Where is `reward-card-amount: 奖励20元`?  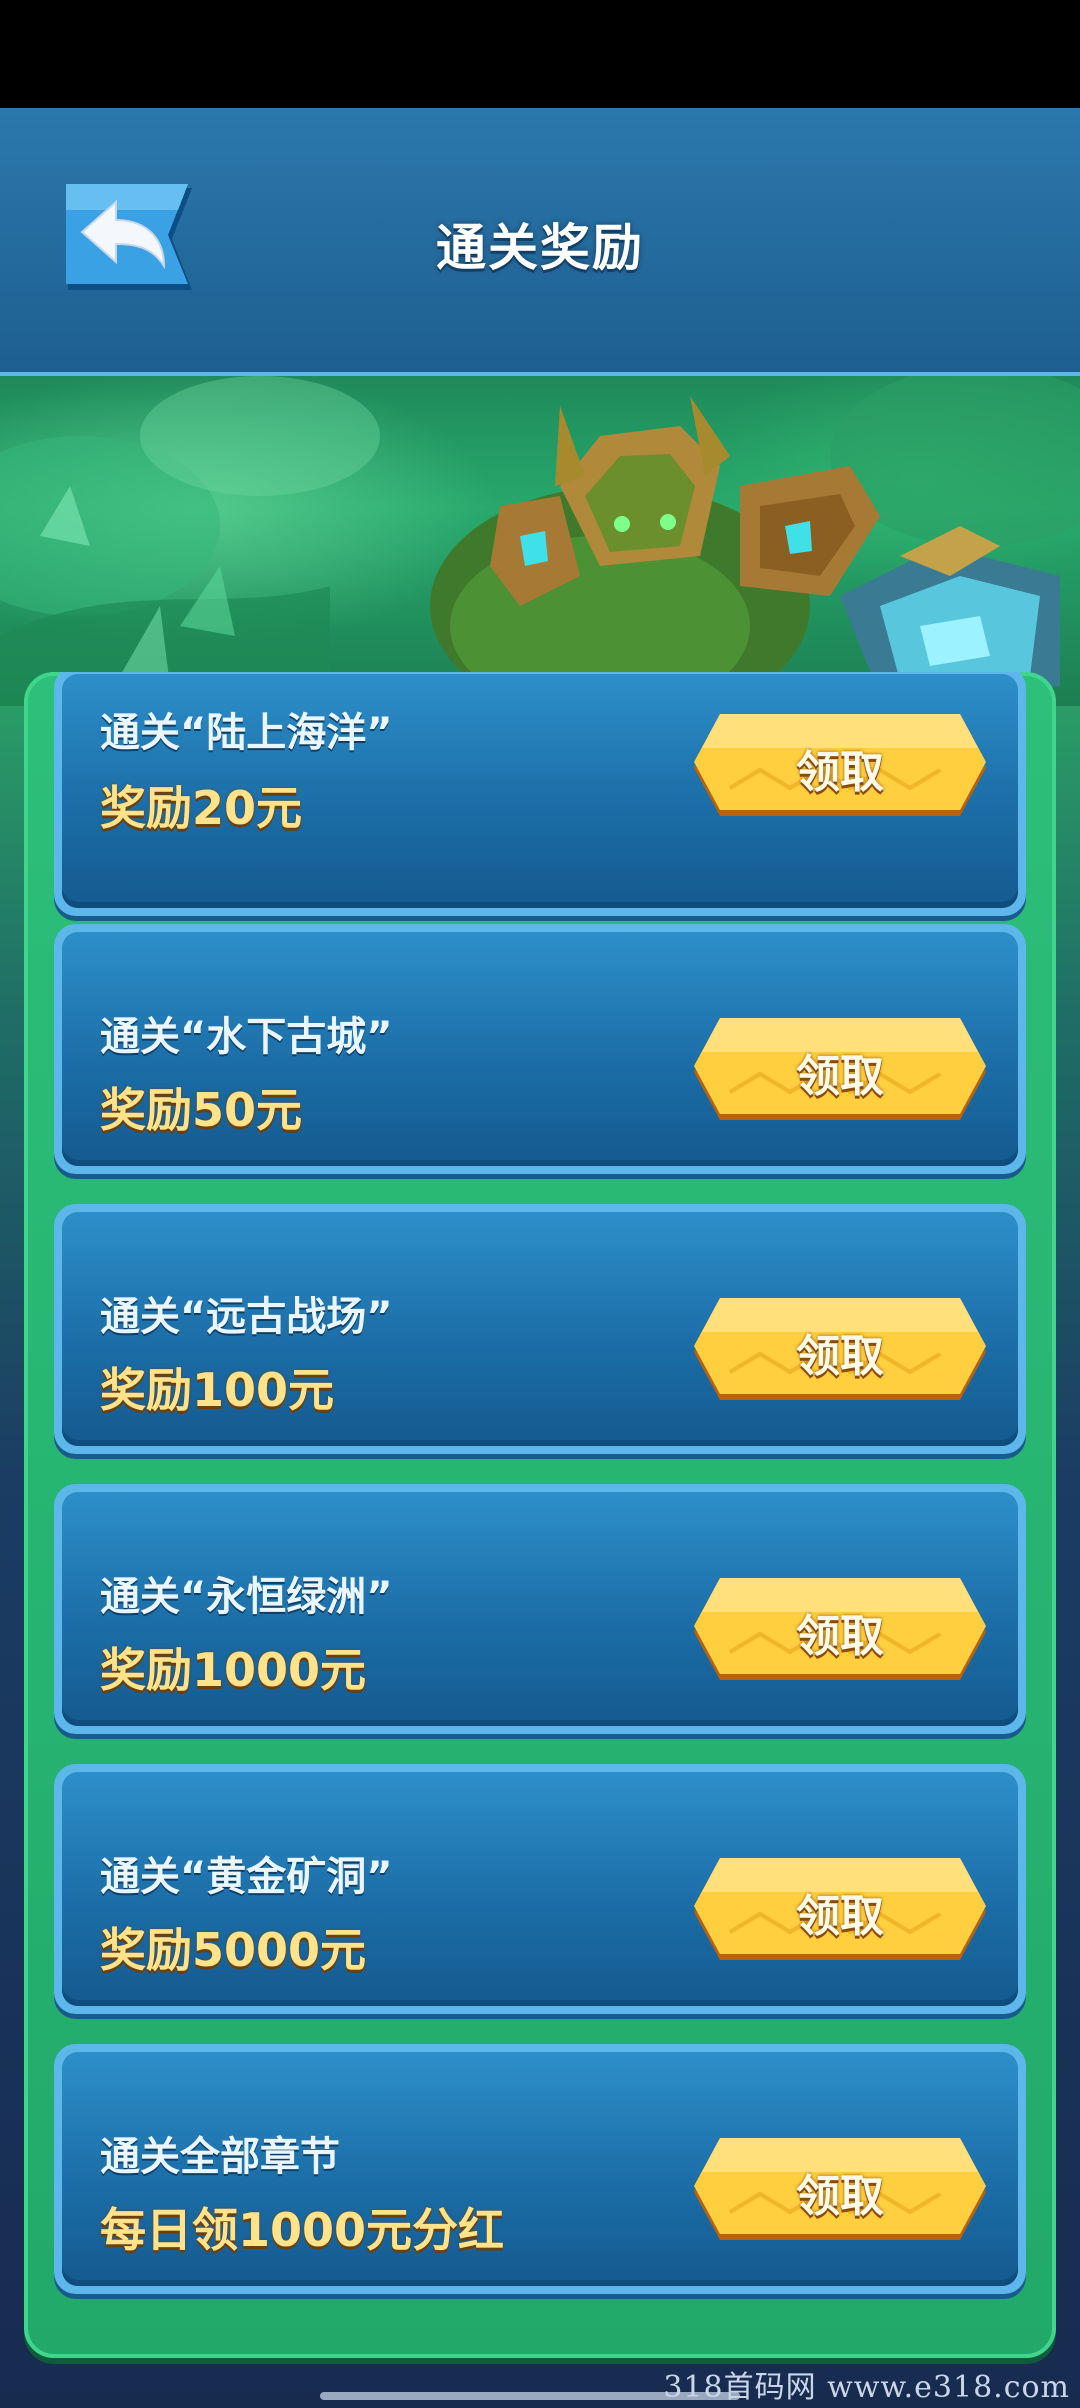 reward-card-amount: 奖励20元 is located at coordinates (201, 808).